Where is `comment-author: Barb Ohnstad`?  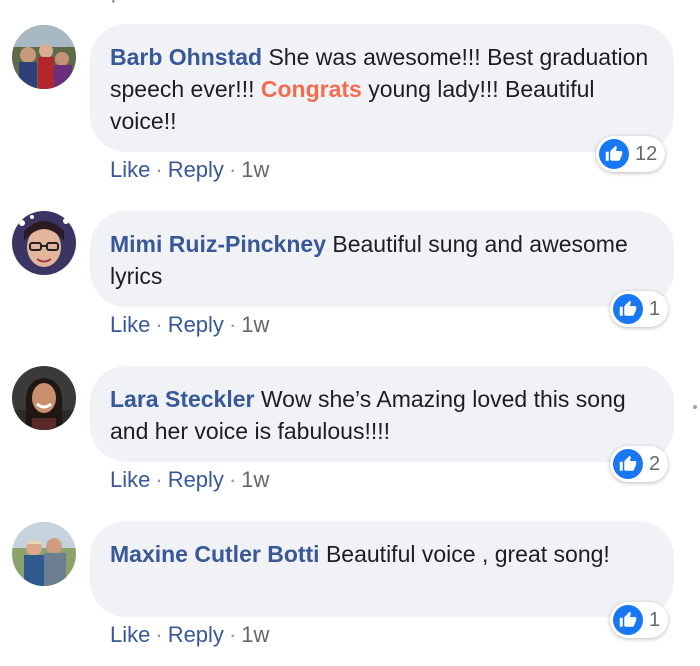
comment-author: Barb Ohnstad is located at coordinates (186, 57).